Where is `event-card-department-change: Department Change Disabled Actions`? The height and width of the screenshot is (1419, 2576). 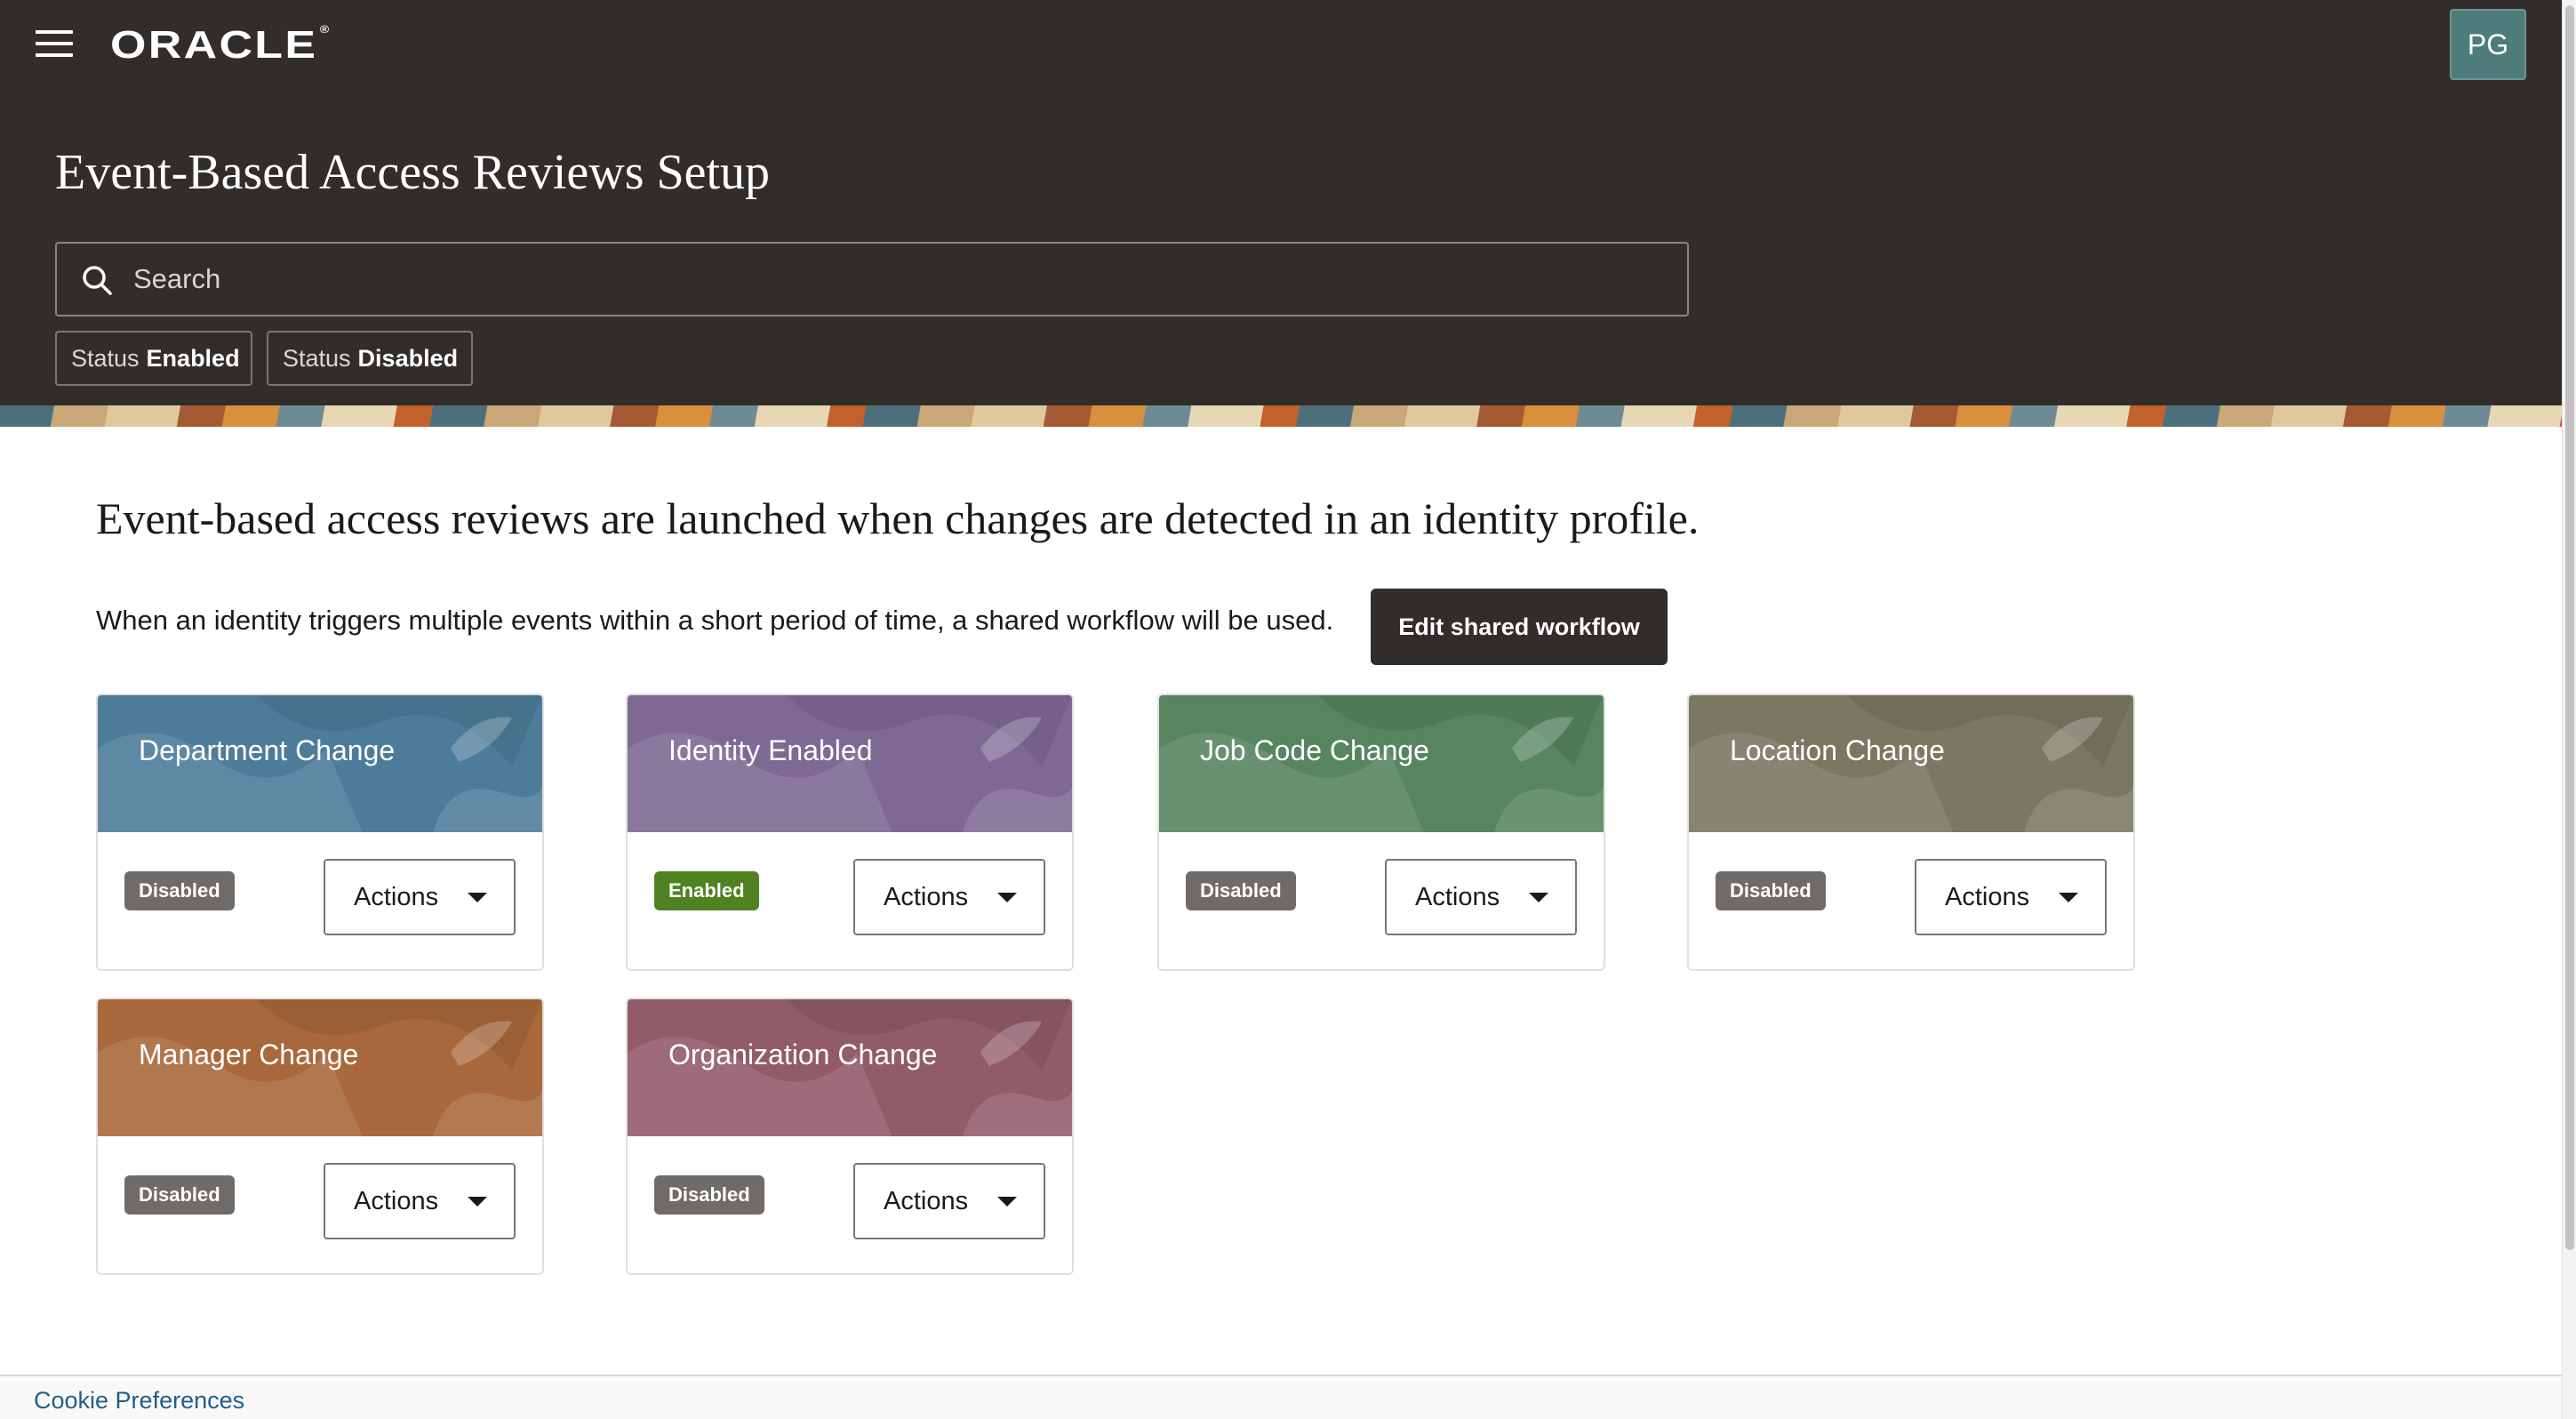 event-card-department-change: Department Change Disabled Actions is located at coordinates (320, 832).